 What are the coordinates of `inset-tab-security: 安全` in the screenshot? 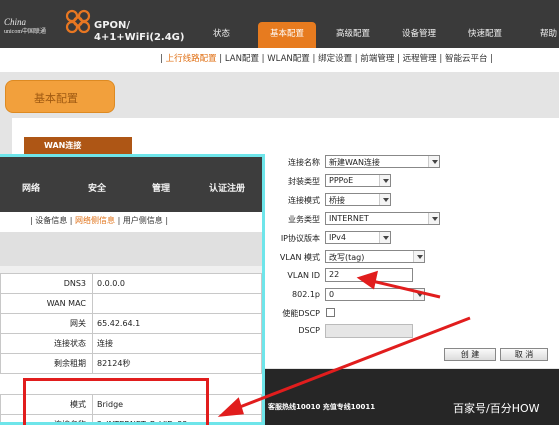 It's located at (97, 187).